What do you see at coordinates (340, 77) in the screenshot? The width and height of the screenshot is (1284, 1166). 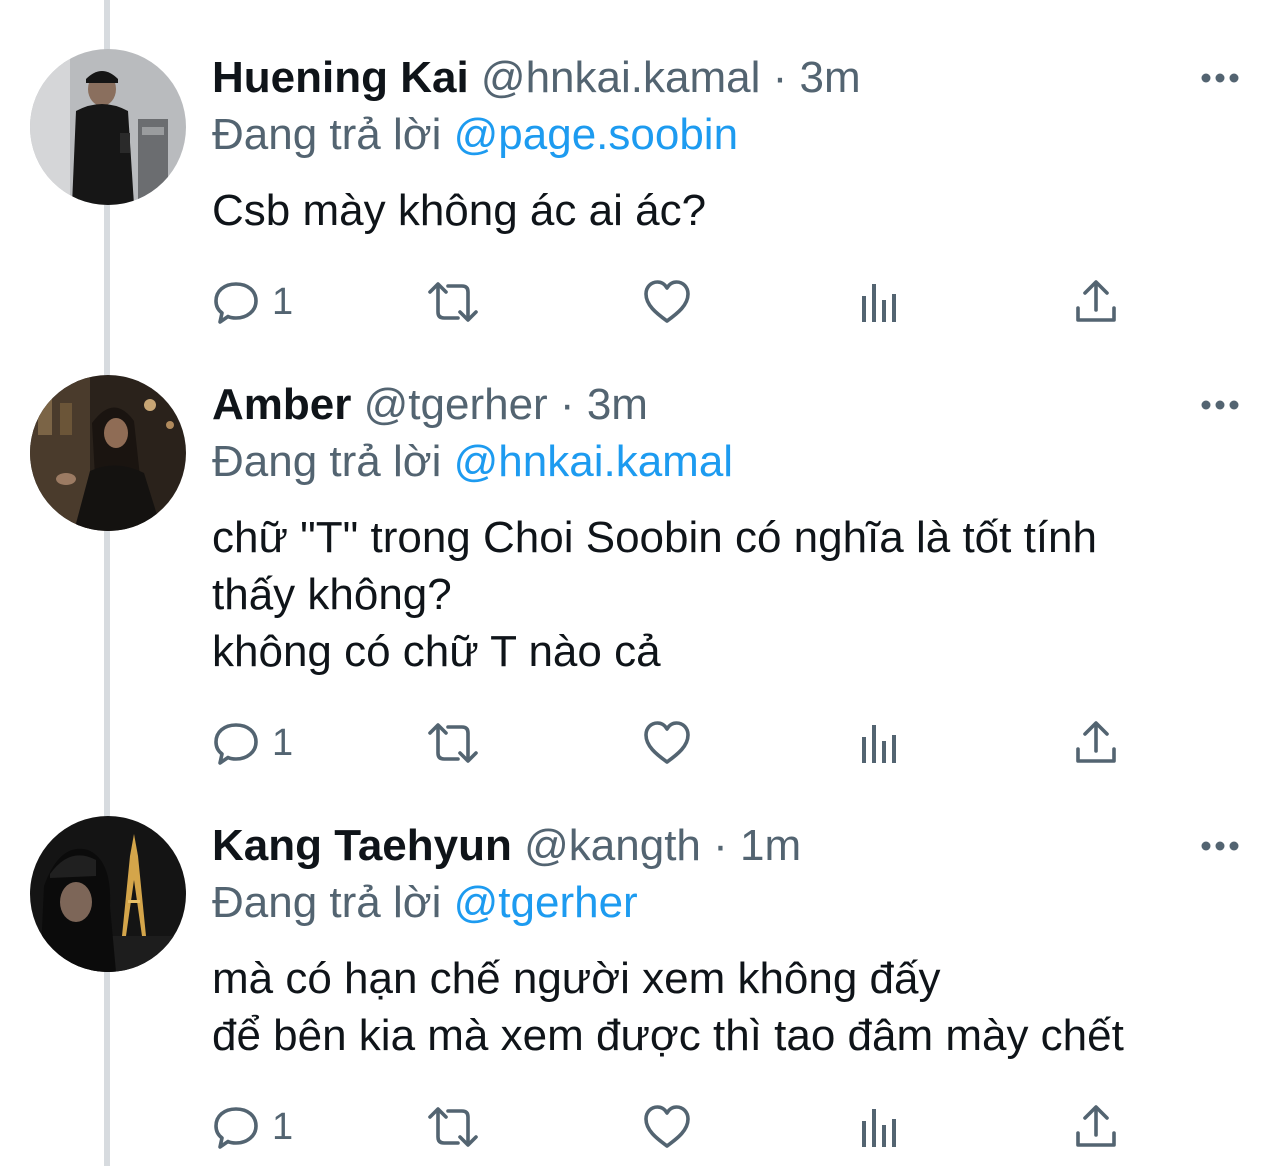 I see `display-name: Huening Kai` at bounding box center [340, 77].